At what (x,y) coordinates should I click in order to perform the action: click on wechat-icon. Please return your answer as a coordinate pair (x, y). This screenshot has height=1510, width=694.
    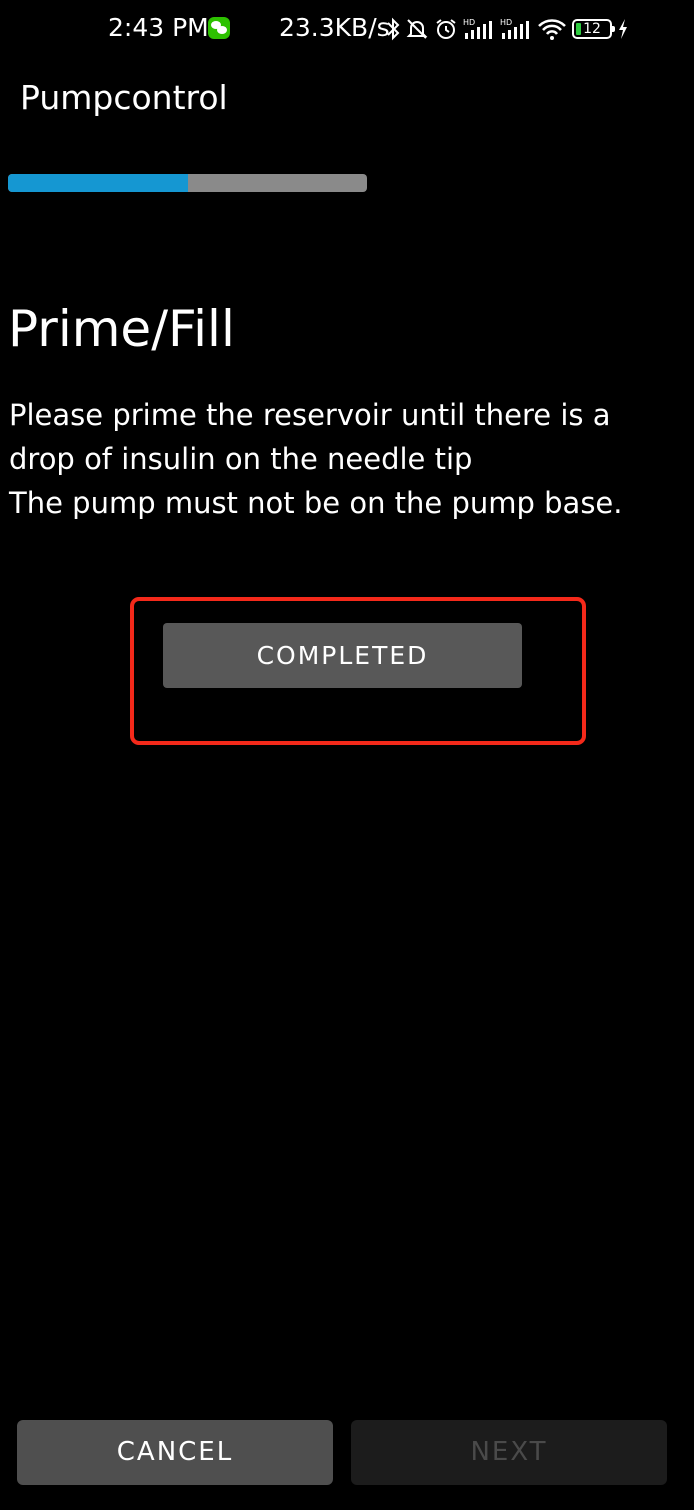
    Looking at the image, I should click on (219, 28).